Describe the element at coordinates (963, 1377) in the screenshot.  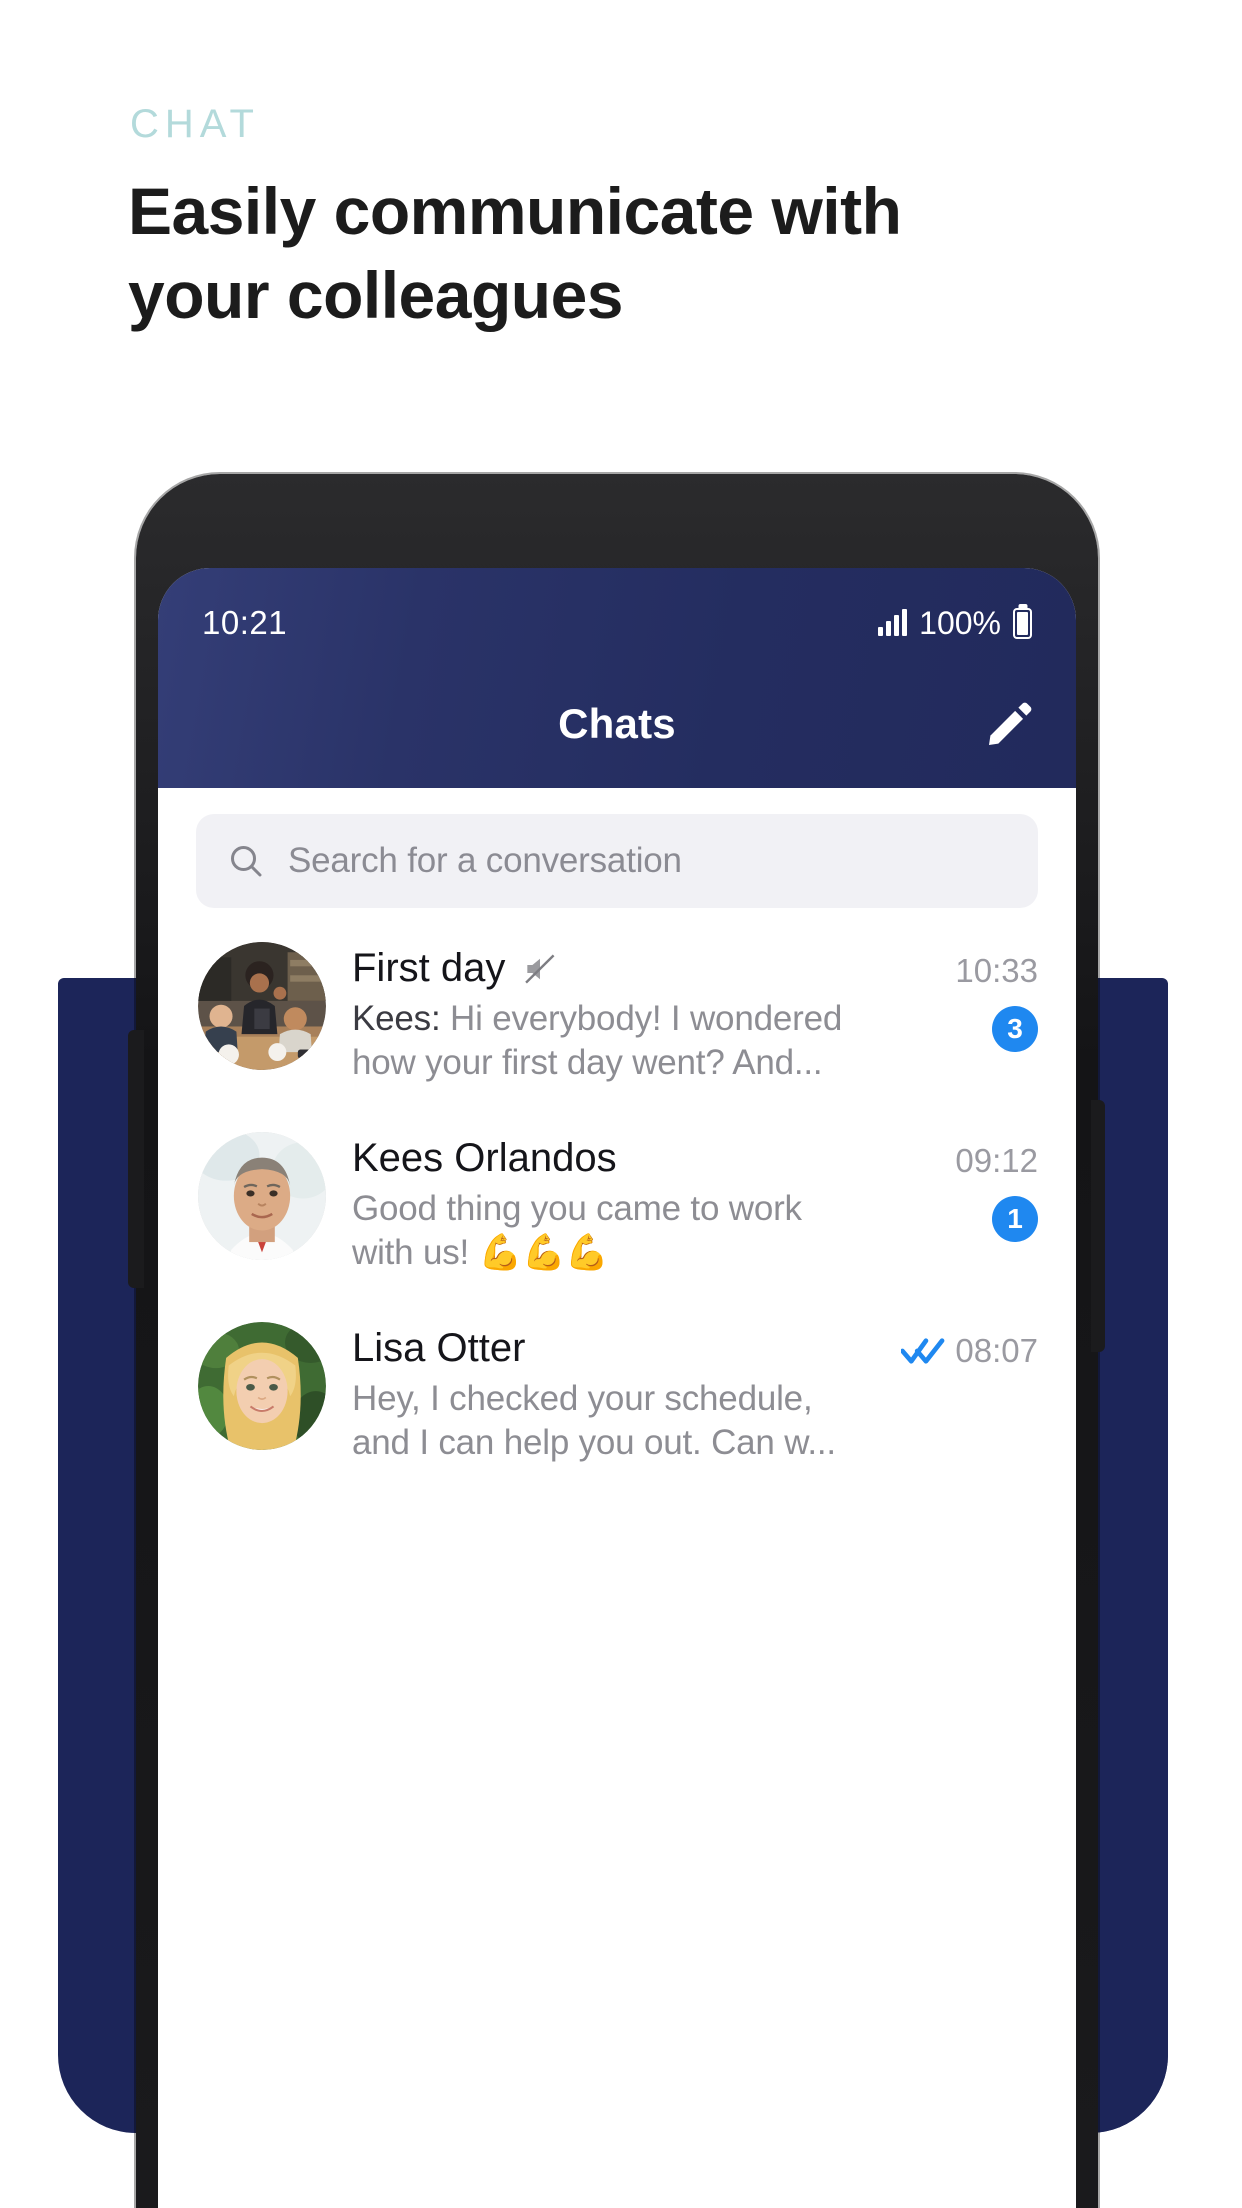
I see `chat-meta: 08:07` at that location.